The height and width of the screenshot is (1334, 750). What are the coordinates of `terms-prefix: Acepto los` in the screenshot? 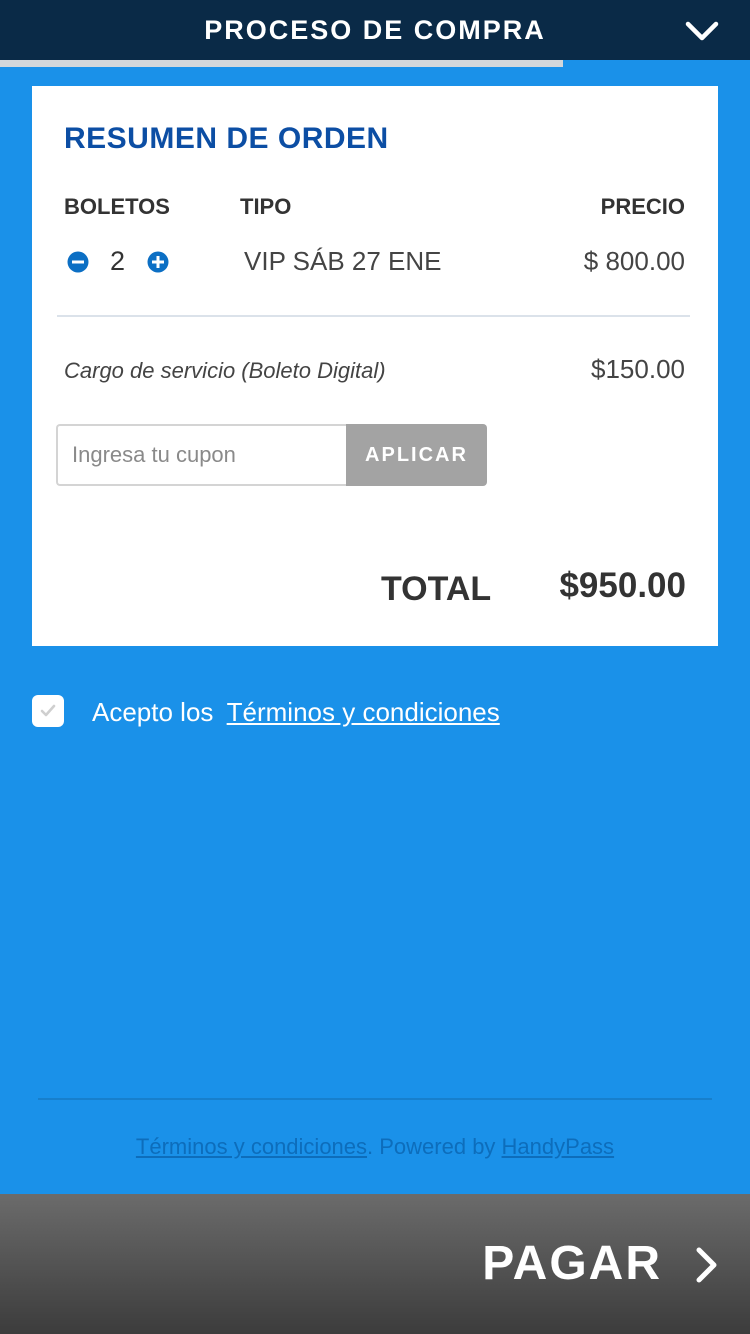 It's located at (153, 712).